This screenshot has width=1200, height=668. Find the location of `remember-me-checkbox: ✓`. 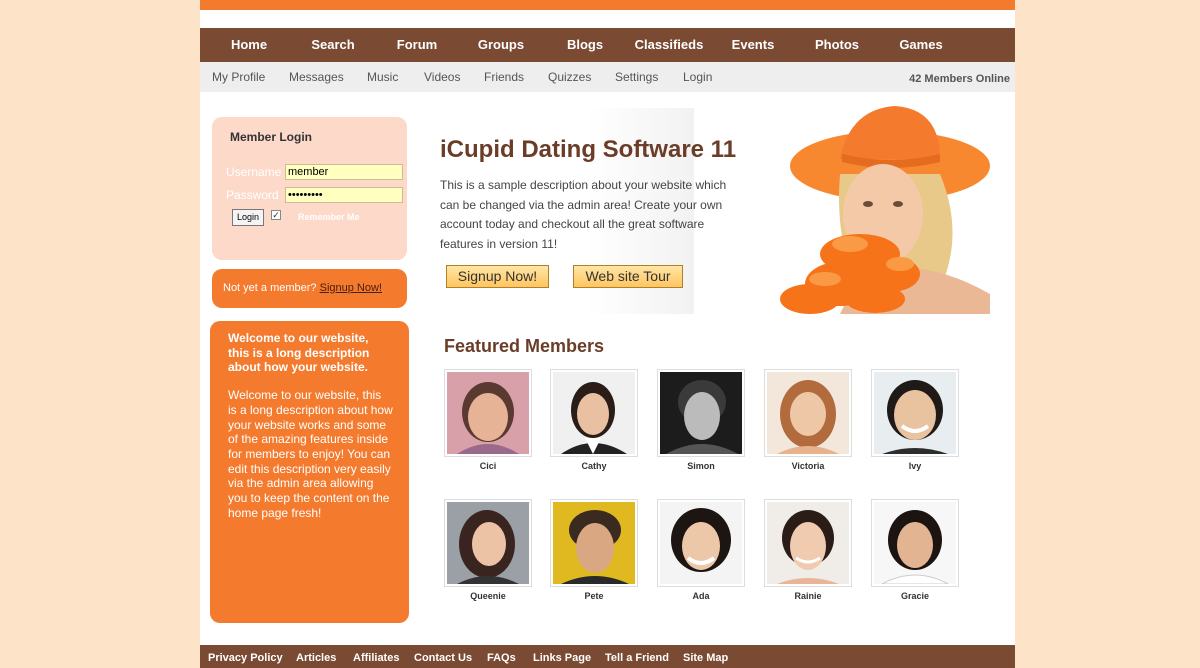

remember-me-checkbox: ✓ is located at coordinates (276, 215).